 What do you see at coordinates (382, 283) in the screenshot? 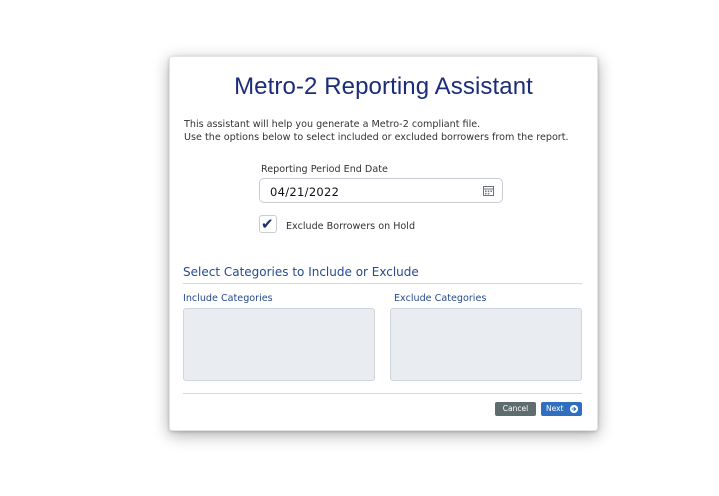
I see `section-divider` at bounding box center [382, 283].